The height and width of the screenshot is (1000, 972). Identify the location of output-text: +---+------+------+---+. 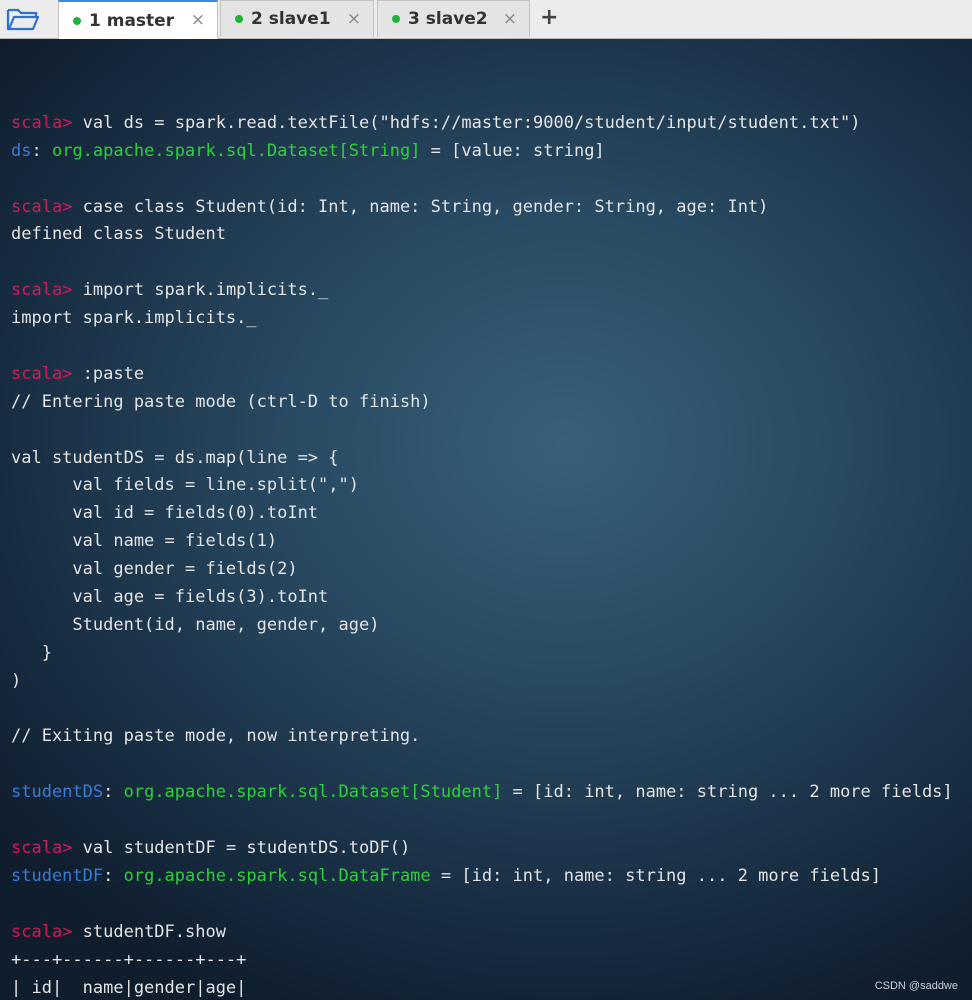
(129, 959).